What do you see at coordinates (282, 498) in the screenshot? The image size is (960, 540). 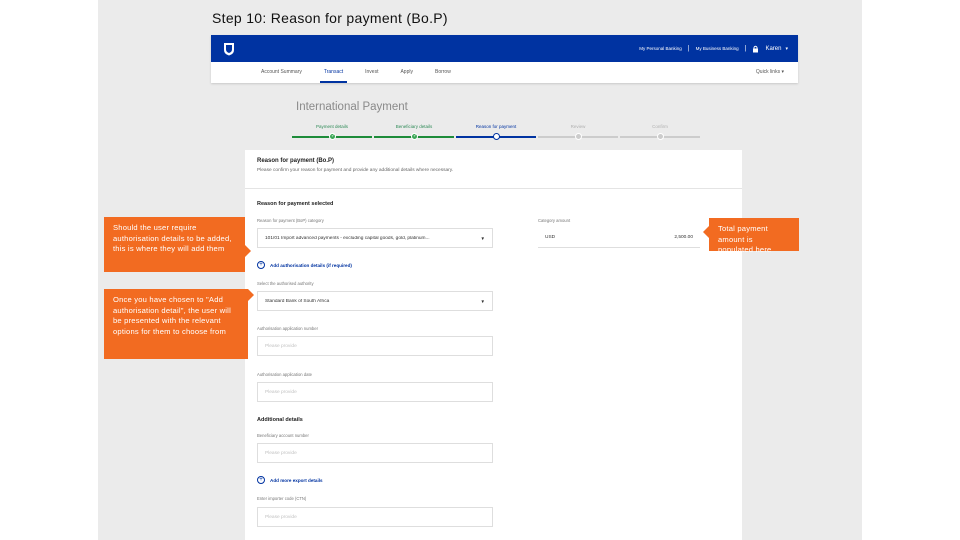 I see `importer-code-label: Enter importer code (CTN)` at bounding box center [282, 498].